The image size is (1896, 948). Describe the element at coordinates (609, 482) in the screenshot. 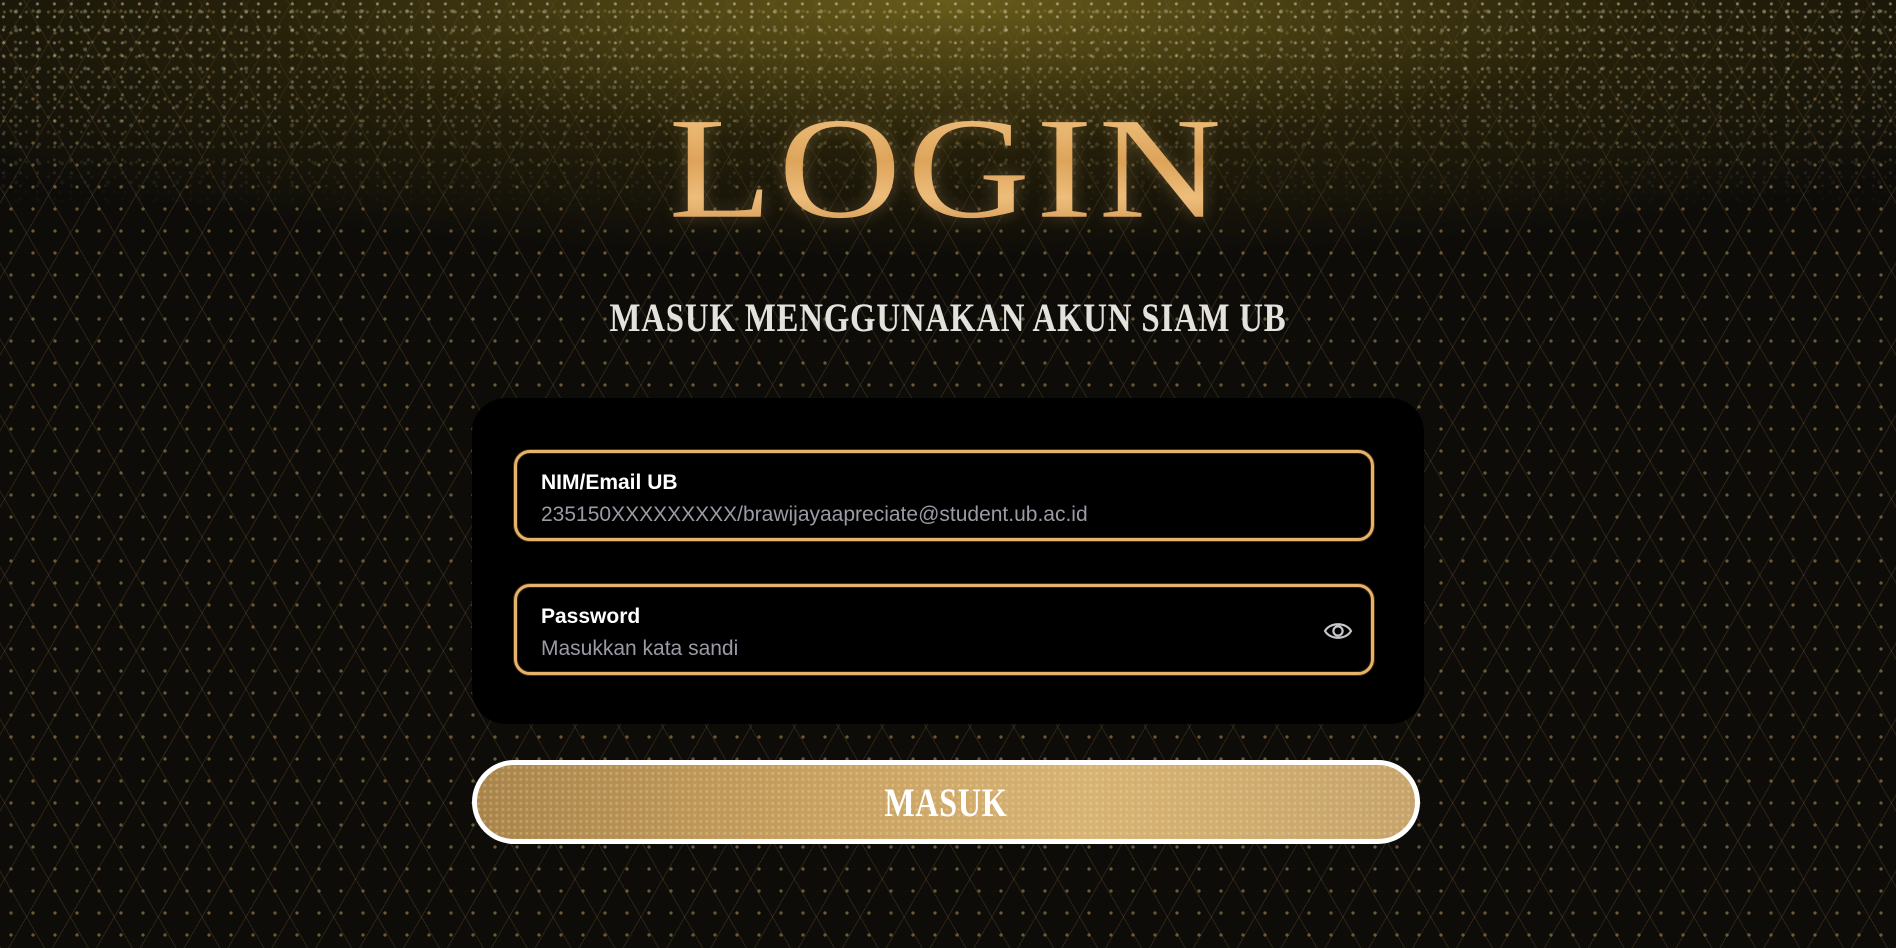

I see `email-label: NIM/Email UB` at that location.